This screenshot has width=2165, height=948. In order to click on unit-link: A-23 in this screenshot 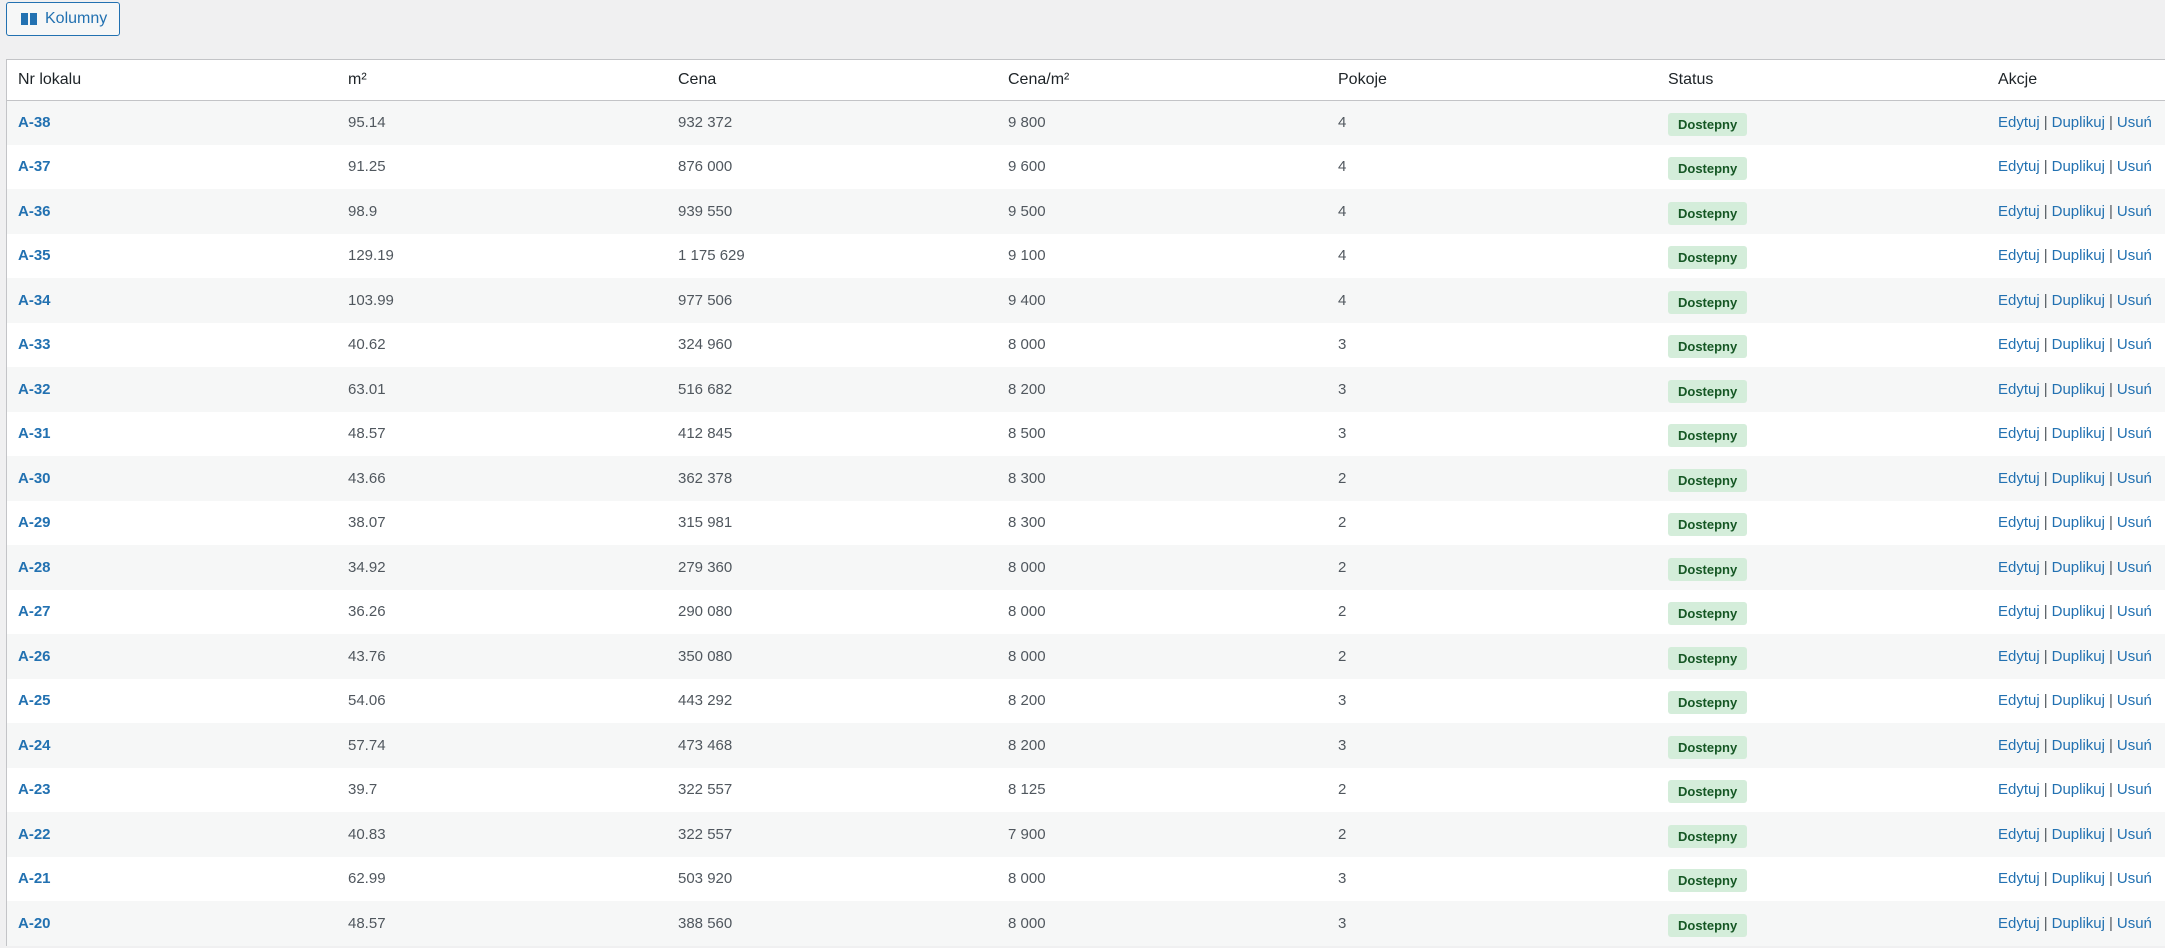, I will do `click(34, 789)`.